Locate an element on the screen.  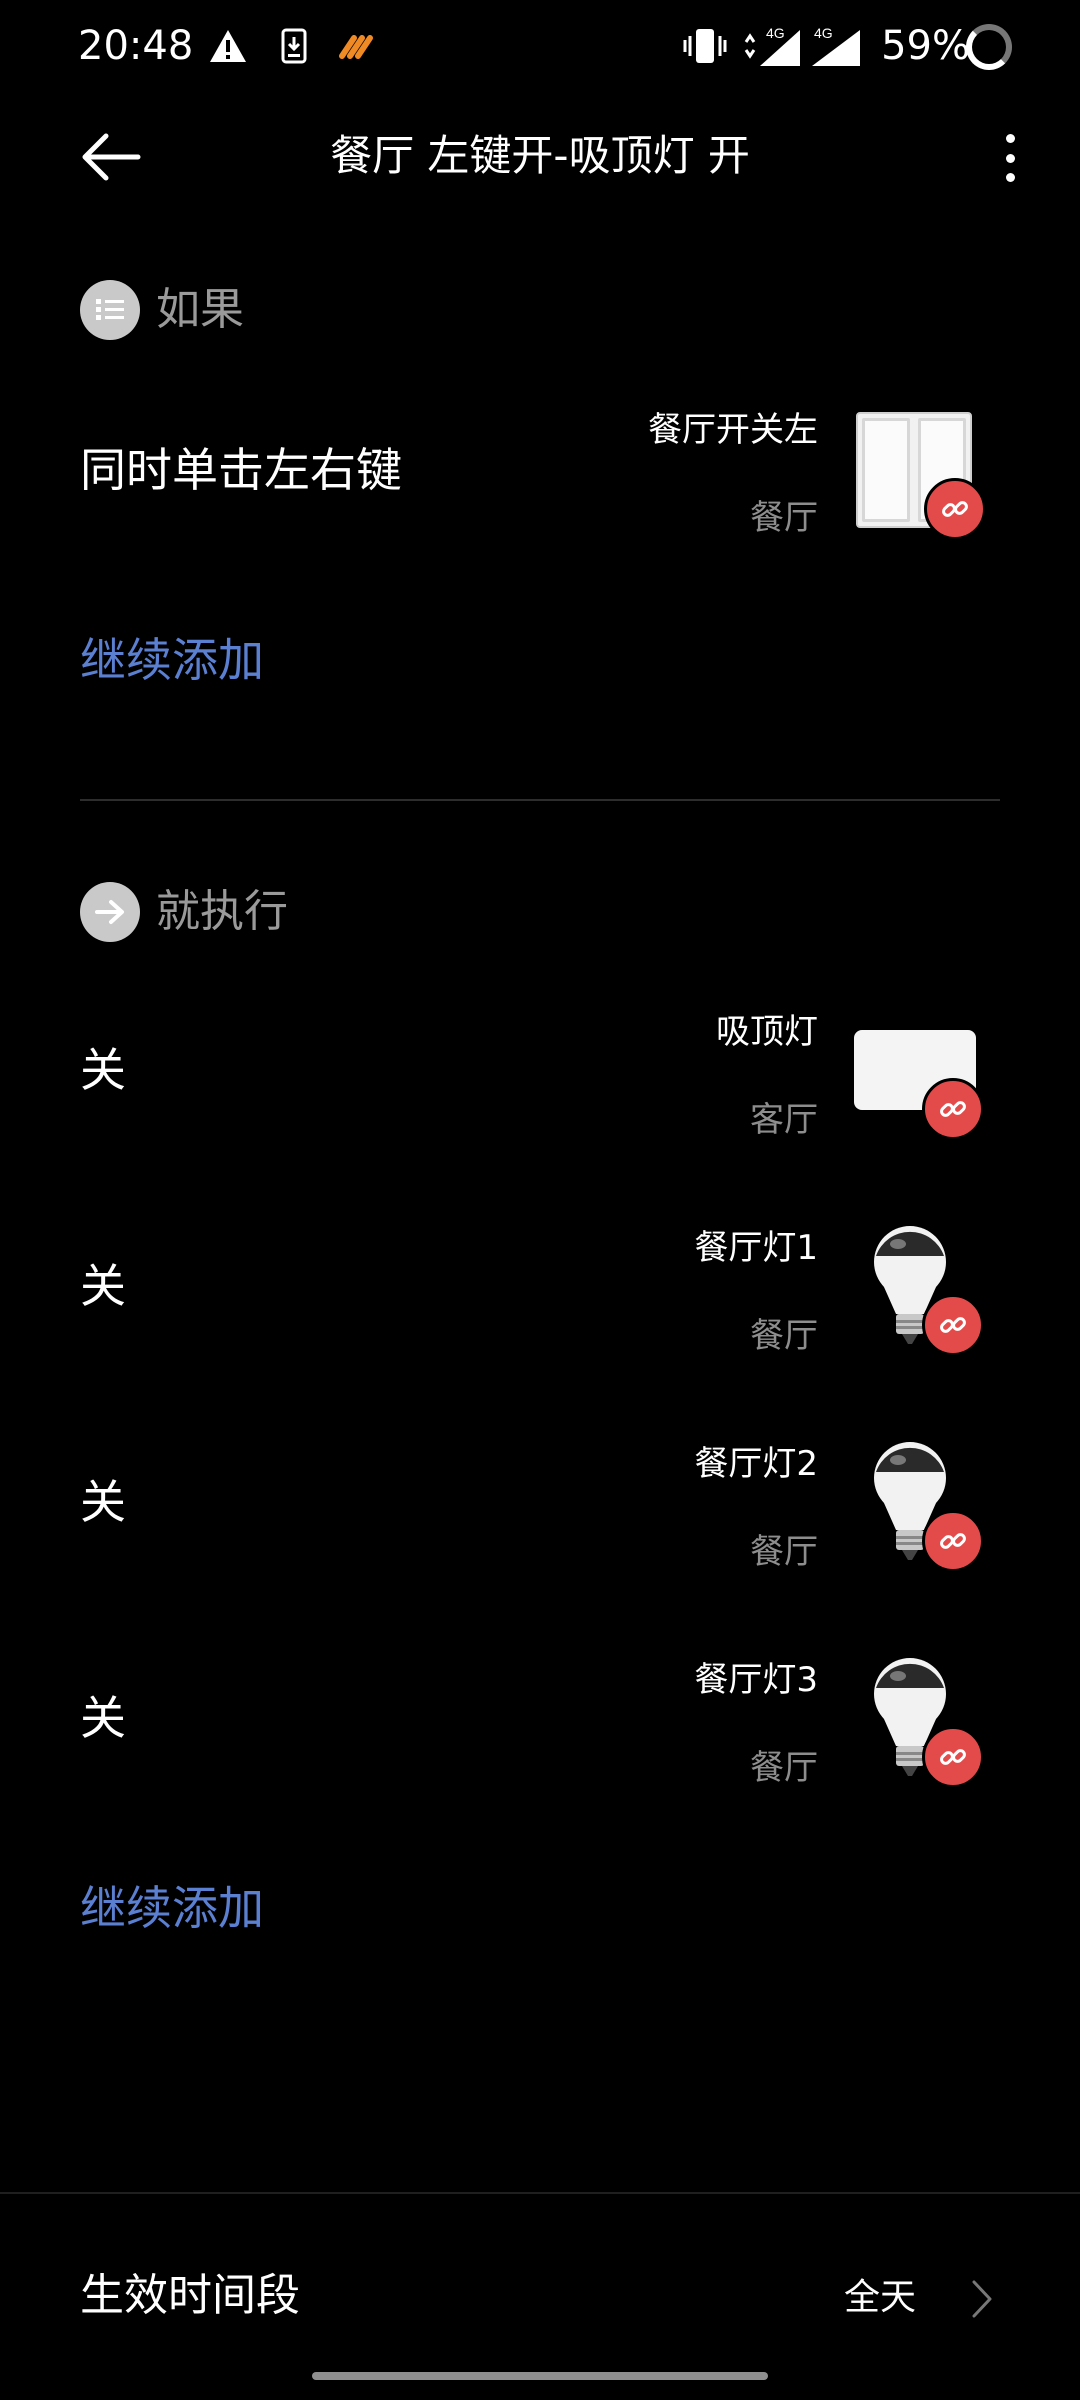
warning-icon is located at coordinates (228, 46).